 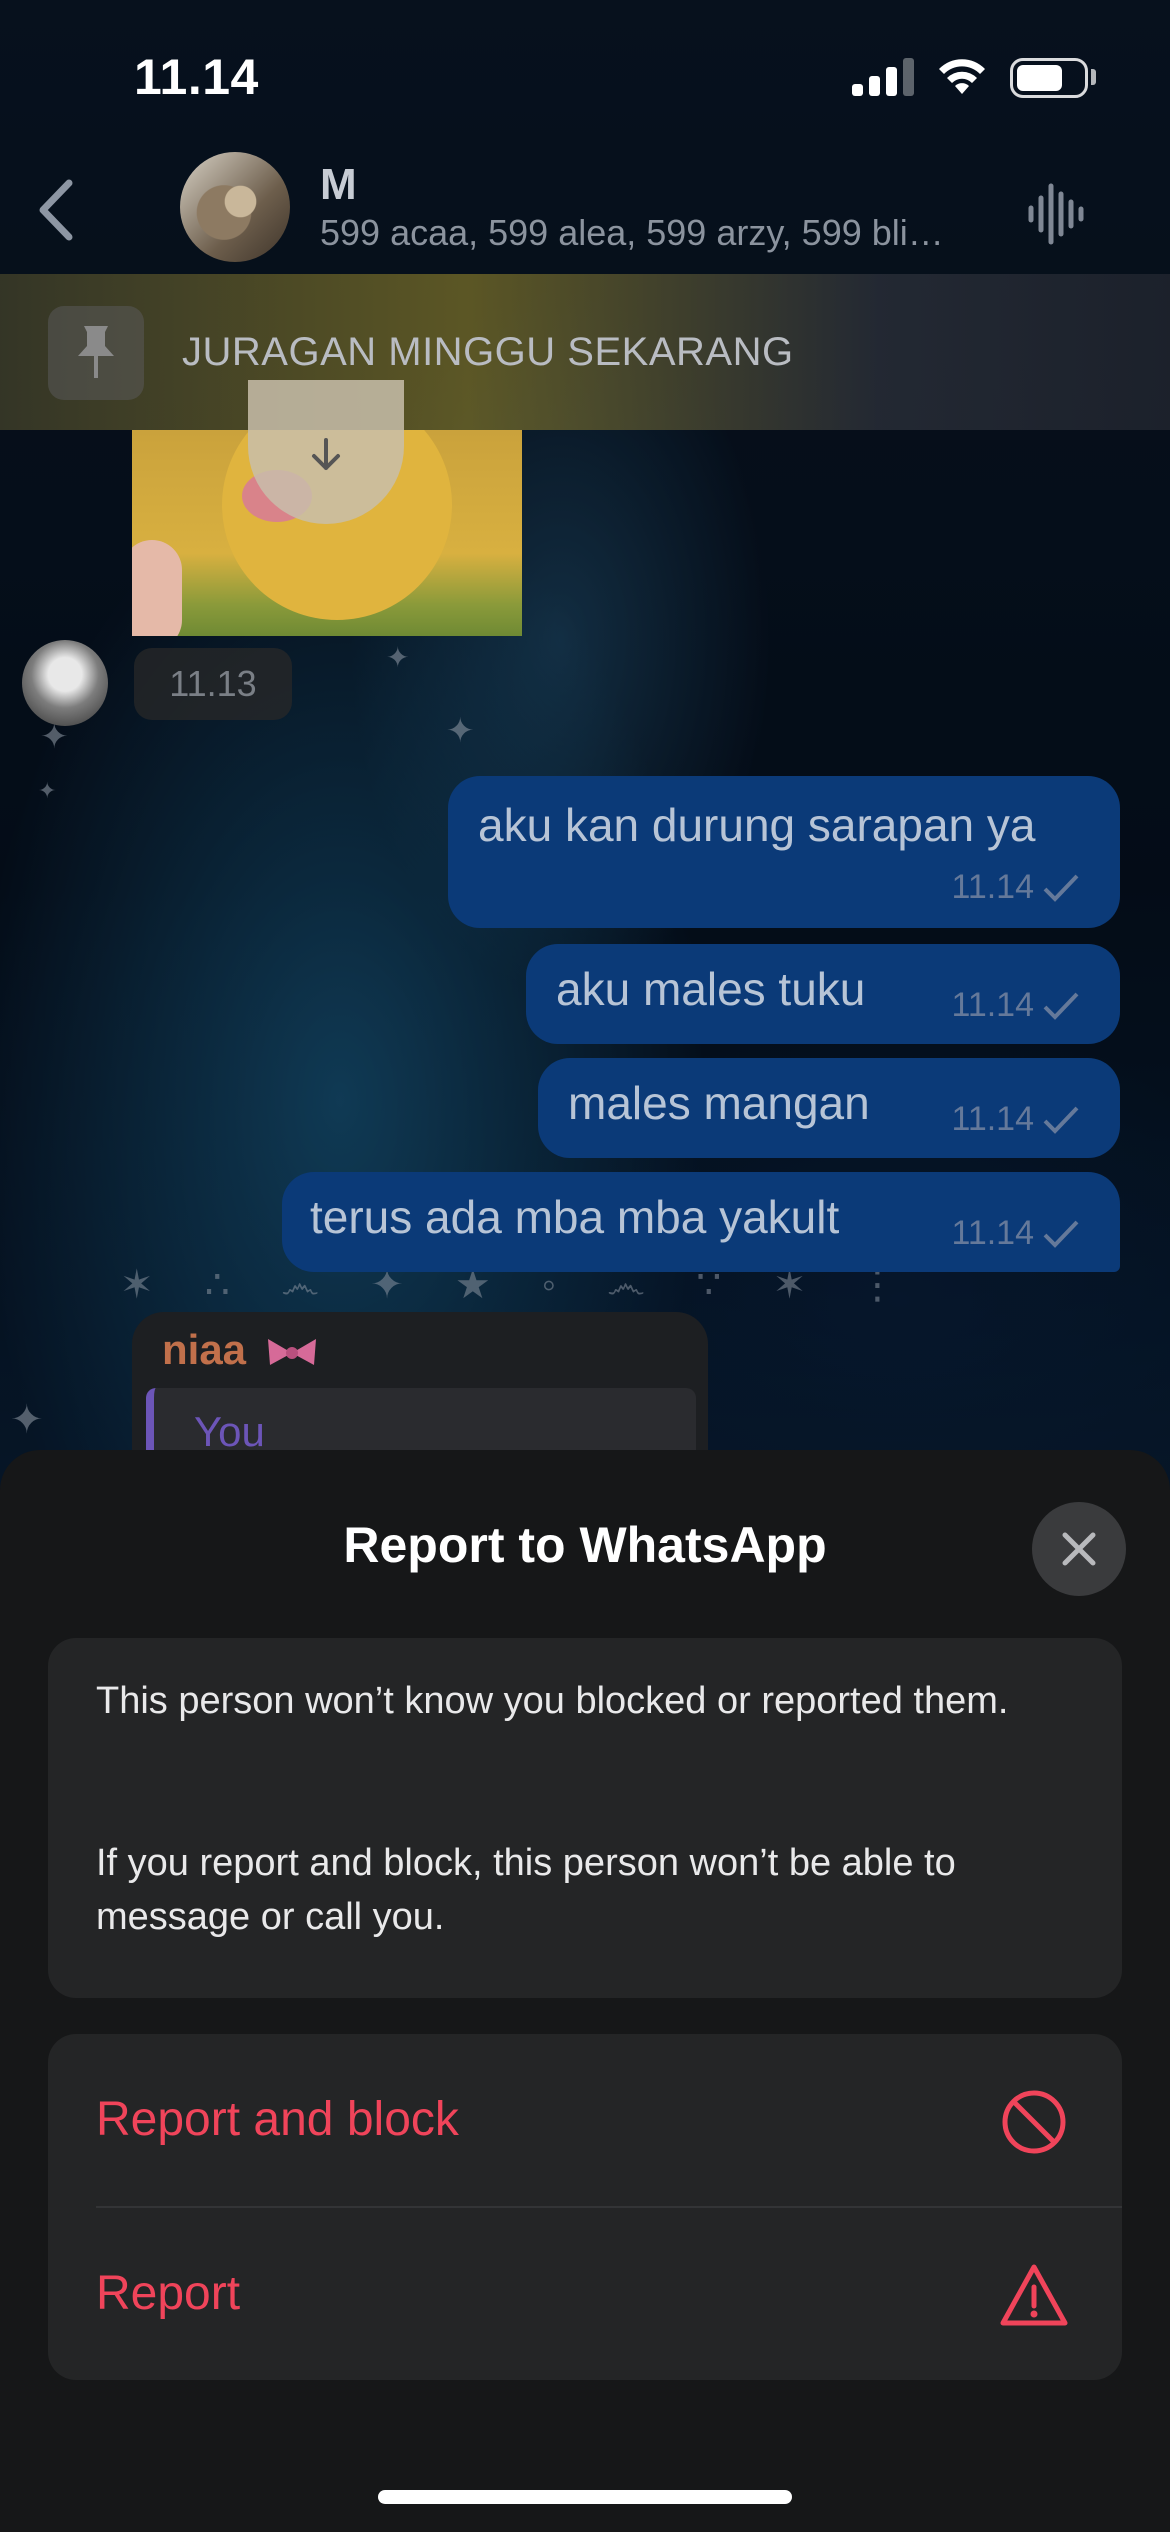 What do you see at coordinates (1093, 77) in the screenshot?
I see `battery-nub` at bounding box center [1093, 77].